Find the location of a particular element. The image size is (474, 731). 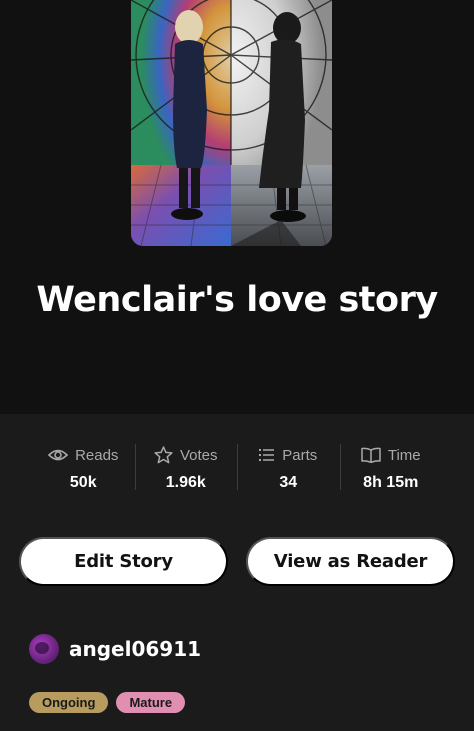

cover-artwork is located at coordinates (231, 123).